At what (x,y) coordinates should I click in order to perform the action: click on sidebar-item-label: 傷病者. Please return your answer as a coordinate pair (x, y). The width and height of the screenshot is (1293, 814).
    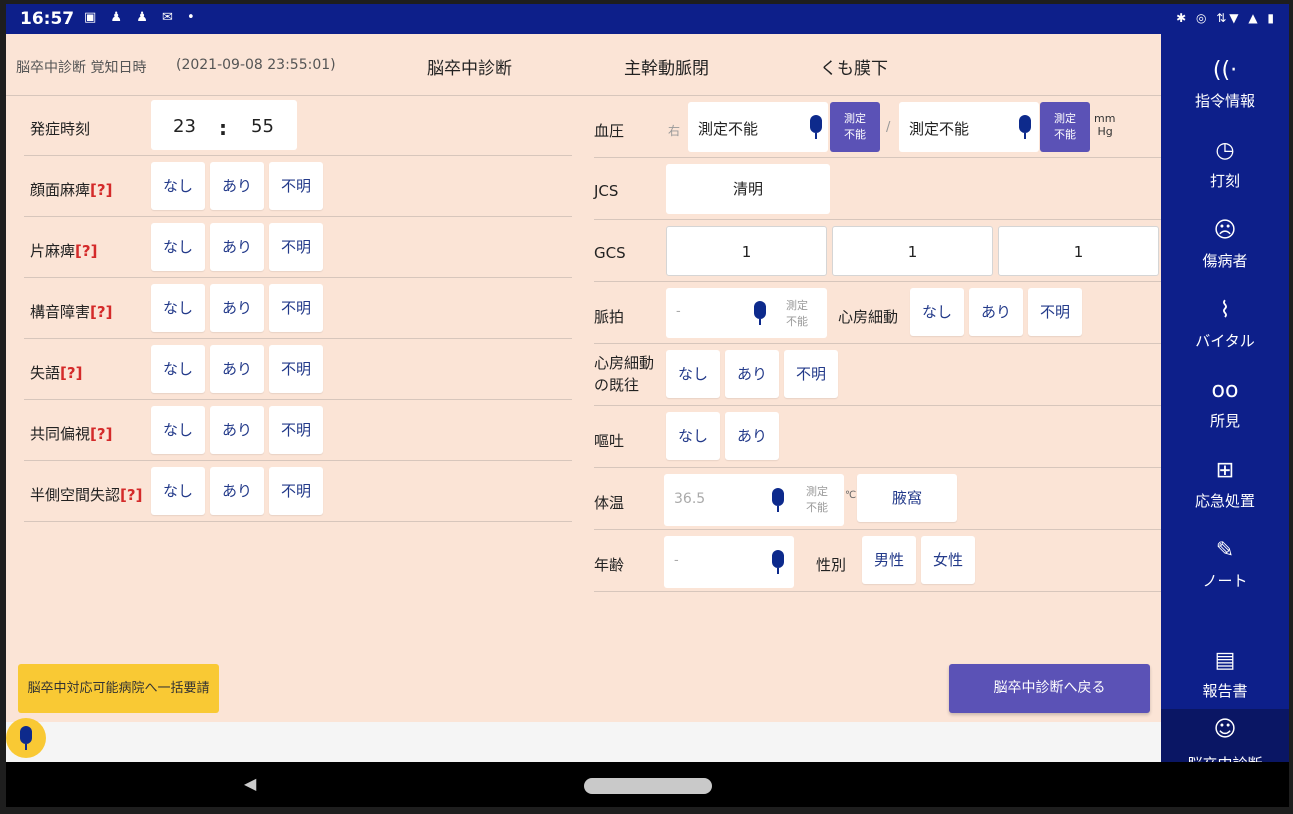
    Looking at the image, I should click on (1225, 261).